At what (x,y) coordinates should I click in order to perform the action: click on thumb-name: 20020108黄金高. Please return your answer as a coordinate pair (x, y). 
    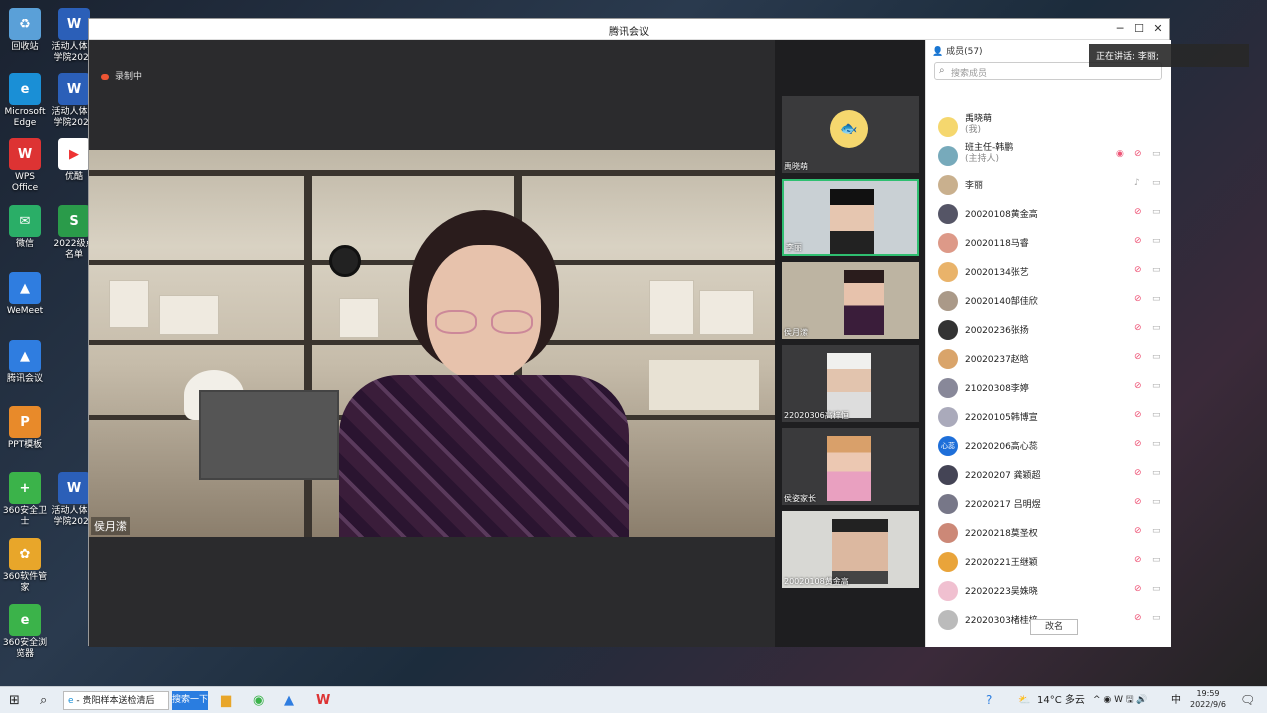
    Looking at the image, I should click on (816, 581).